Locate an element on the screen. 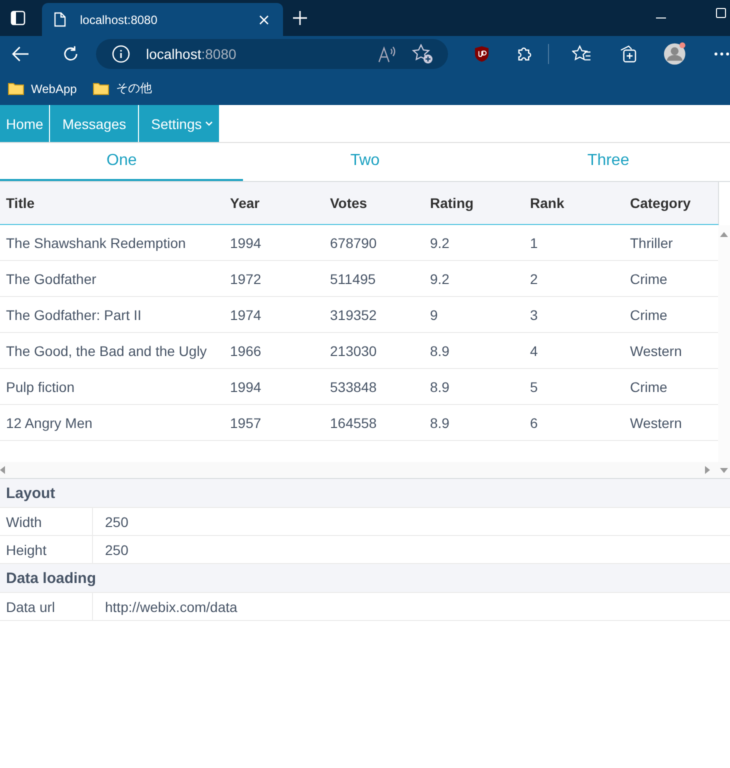  table-cell-text: 319352 is located at coordinates (353, 315).